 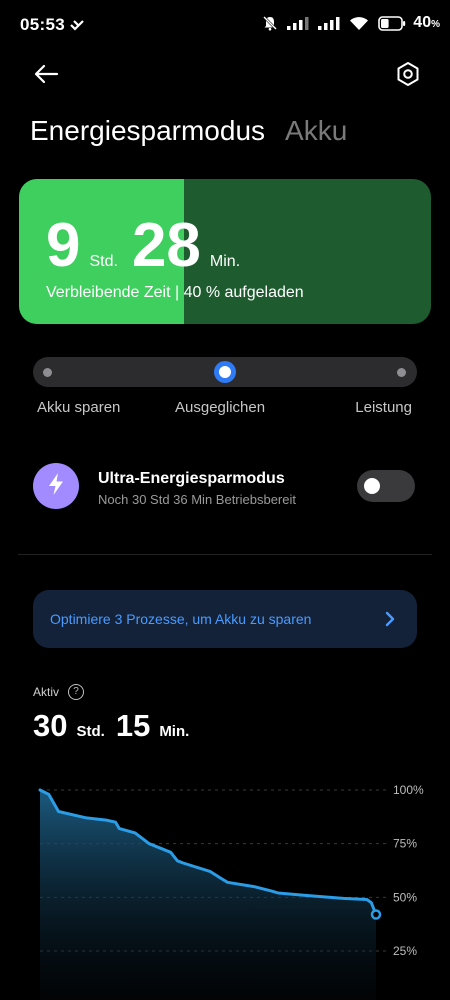 I want to click on lightning-icon, so click(x=56, y=486).